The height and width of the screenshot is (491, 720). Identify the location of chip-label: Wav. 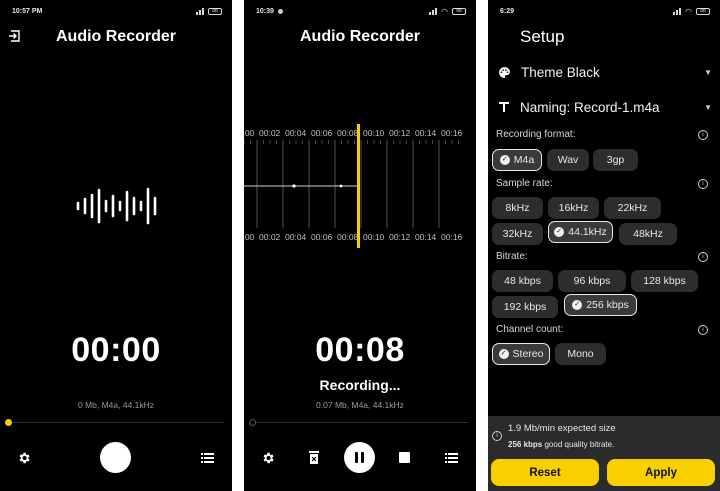
(568, 160).